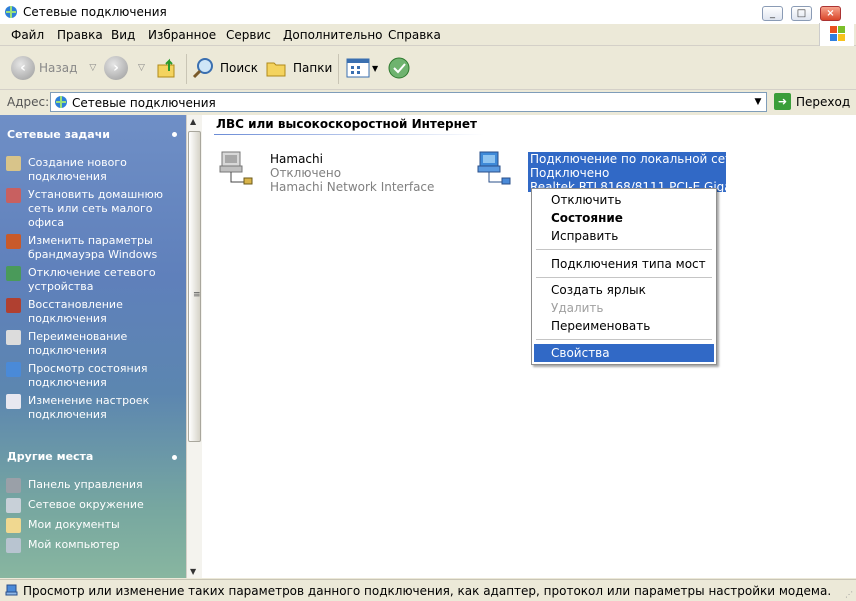 This screenshot has height=601, width=856. What do you see at coordinates (801, 13) in the screenshot?
I see `maximize-button: □` at bounding box center [801, 13].